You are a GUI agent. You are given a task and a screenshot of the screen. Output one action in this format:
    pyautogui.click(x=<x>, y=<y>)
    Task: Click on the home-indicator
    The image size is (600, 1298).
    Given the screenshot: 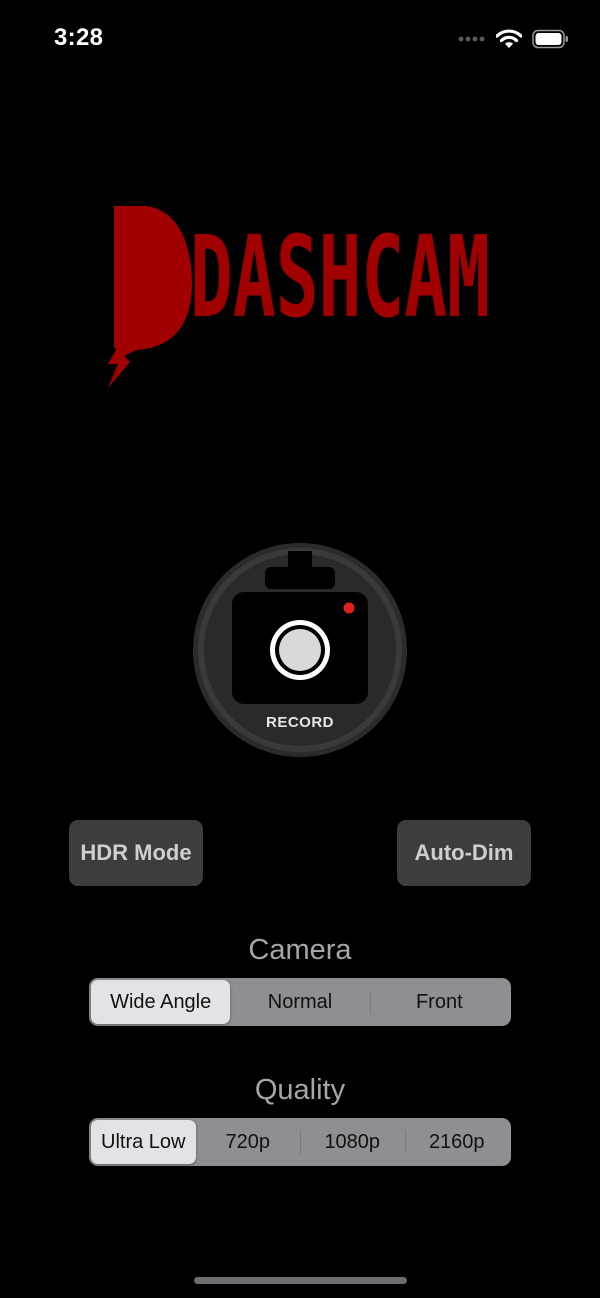 What is the action you would take?
    pyautogui.click(x=300, y=1280)
    